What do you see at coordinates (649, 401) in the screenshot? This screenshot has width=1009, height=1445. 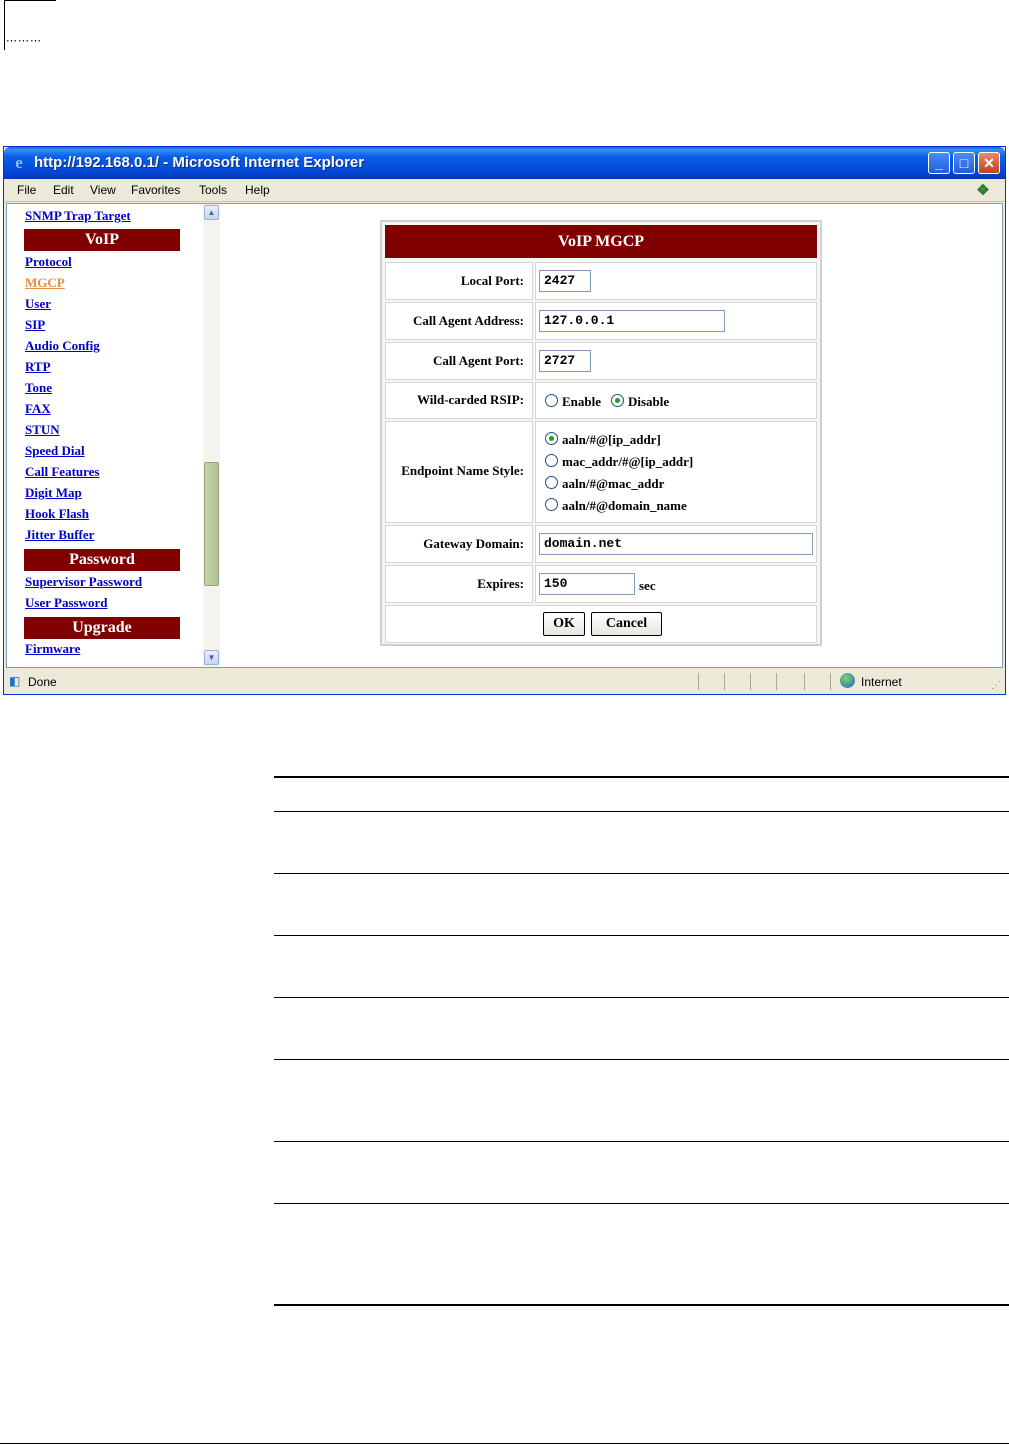 I see `rsip-disable-label: Disable` at bounding box center [649, 401].